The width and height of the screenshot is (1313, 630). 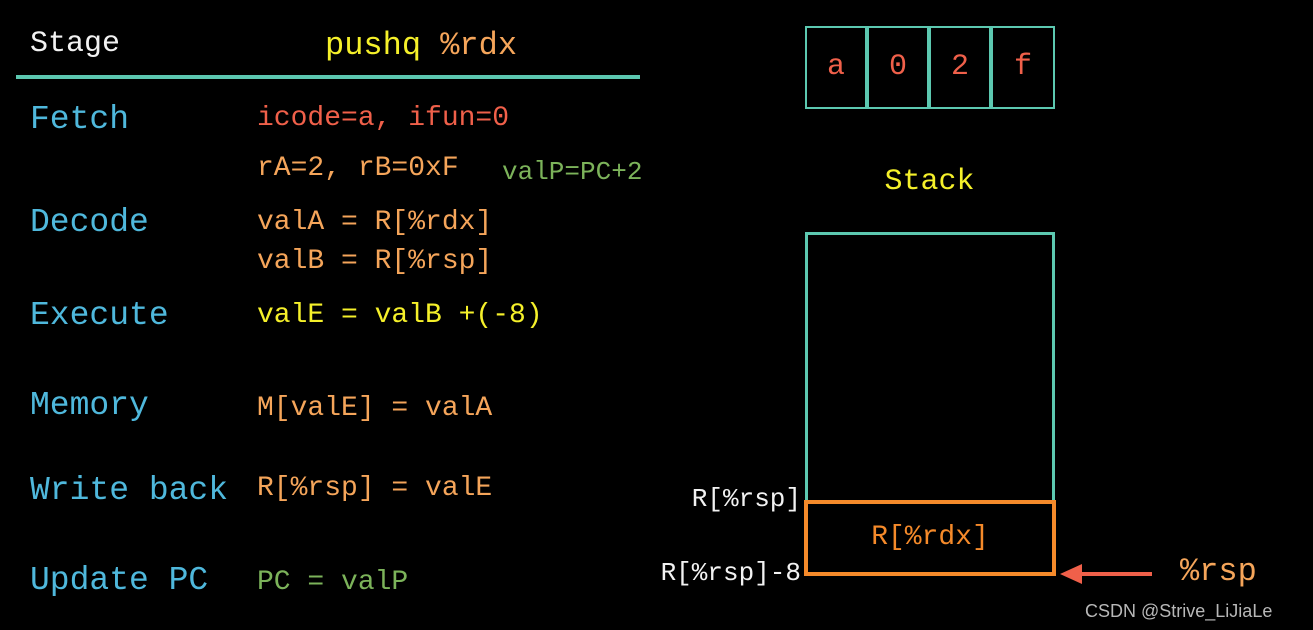 What do you see at coordinates (930, 537) in the screenshot?
I see `pushed-value: R[%rdx]` at bounding box center [930, 537].